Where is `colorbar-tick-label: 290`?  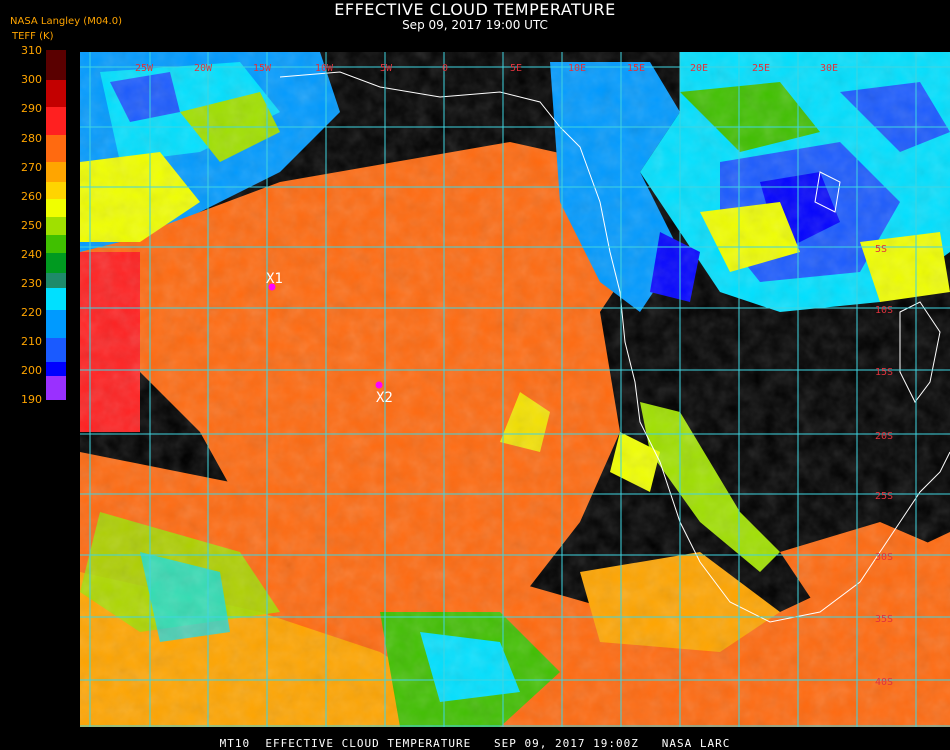 colorbar-tick-label: 290 is located at coordinates (31, 108).